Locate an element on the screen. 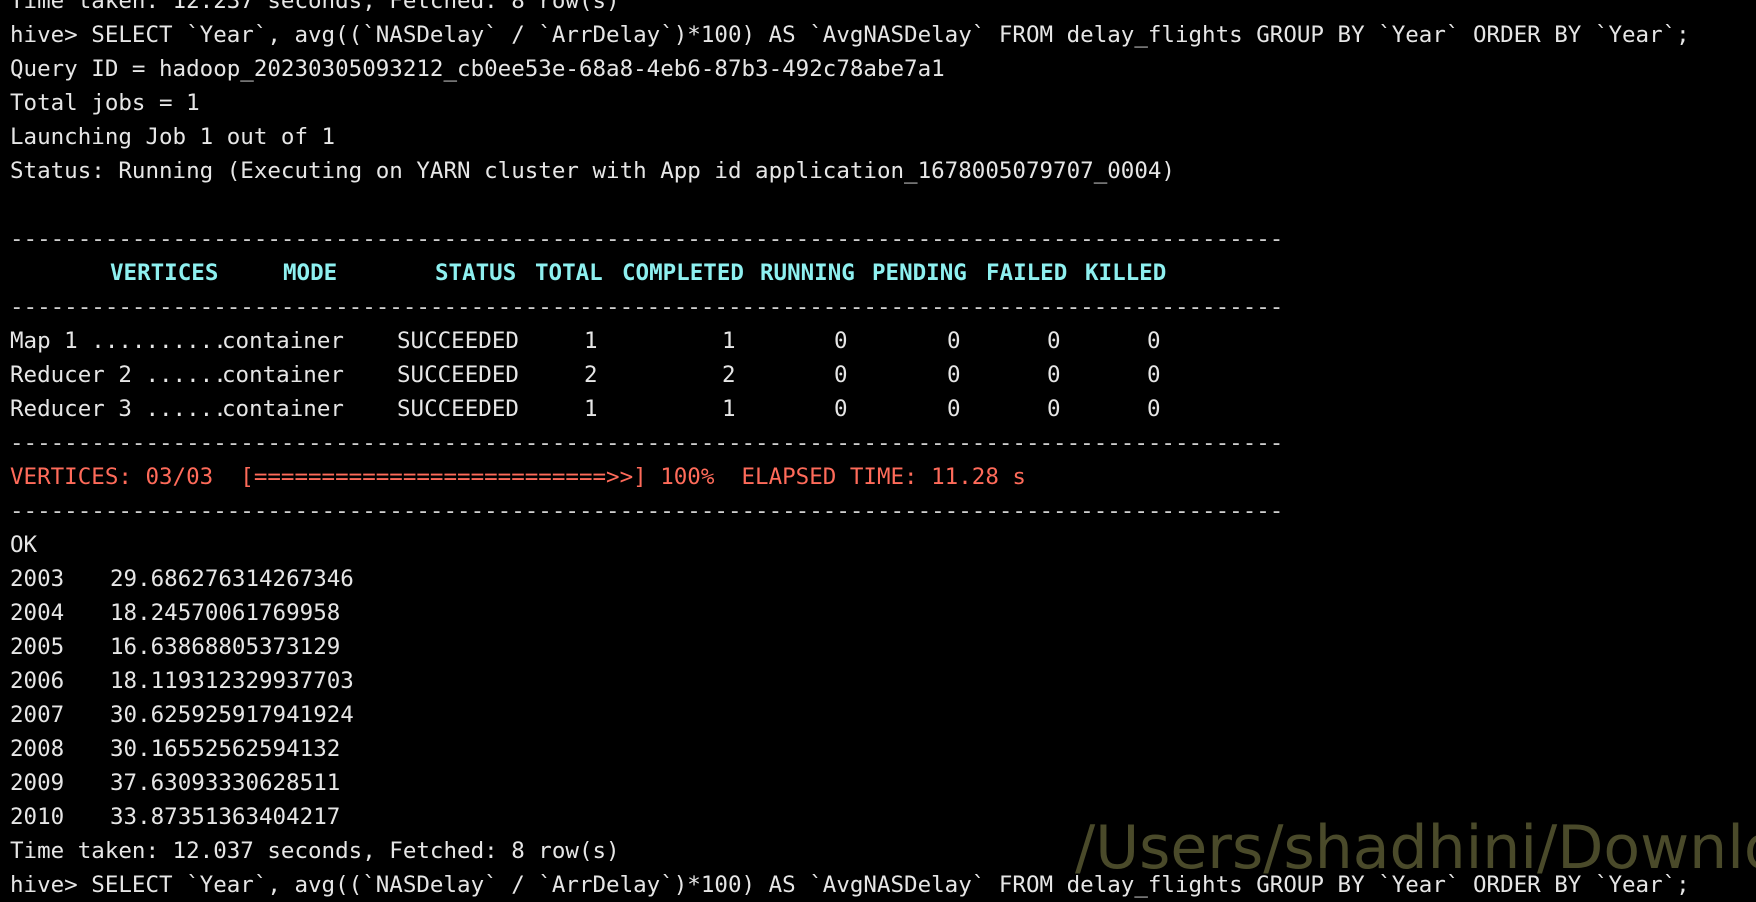  ok-line: OK is located at coordinates (24, 545).